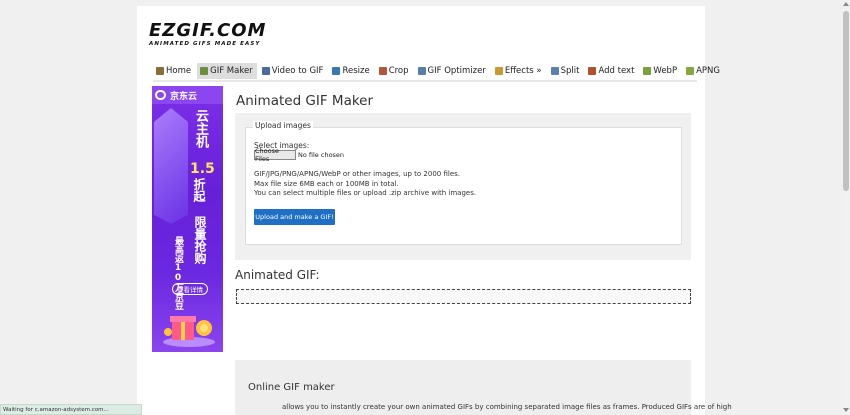 Image resolution: width=850 pixels, height=415 pixels. I want to click on ad-details-button: 查看详情, so click(190, 289).